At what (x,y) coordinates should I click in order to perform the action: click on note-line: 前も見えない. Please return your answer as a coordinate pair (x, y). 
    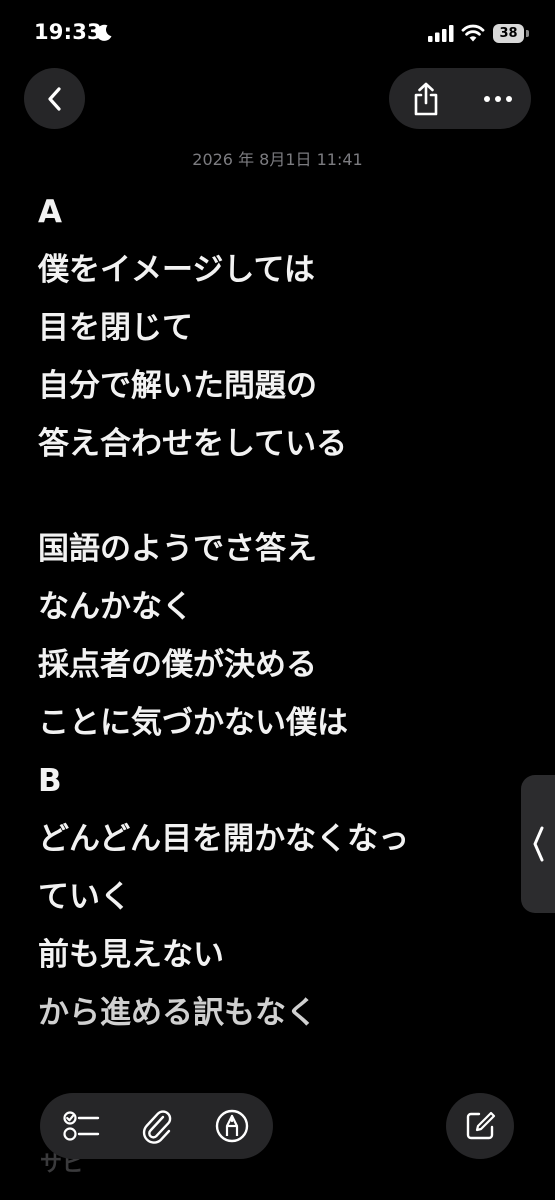
    Looking at the image, I should click on (131, 955).